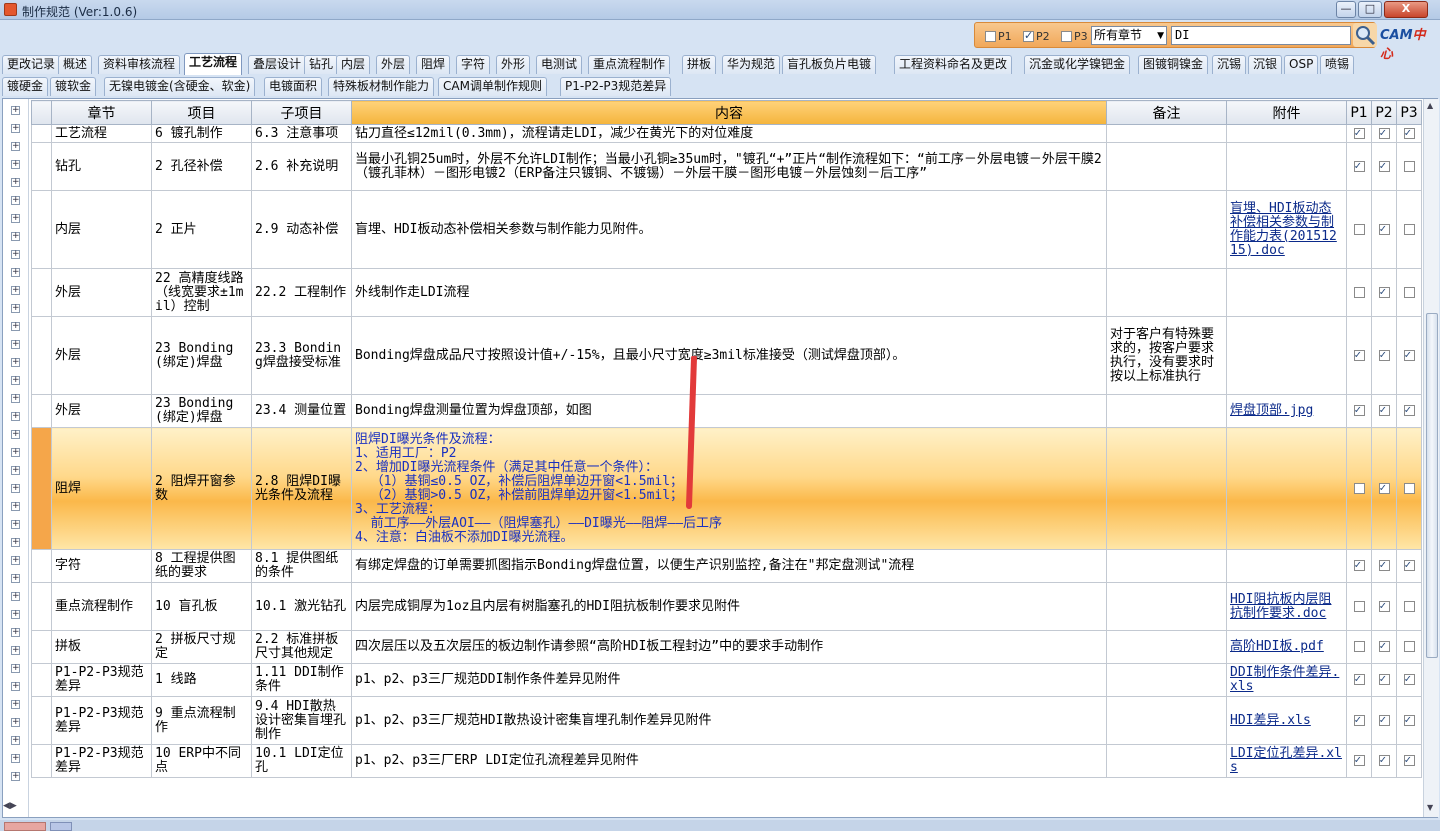  What do you see at coordinates (1359, 112) in the screenshot?
I see `header-p1: P1` at bounding box center [1359, 112].